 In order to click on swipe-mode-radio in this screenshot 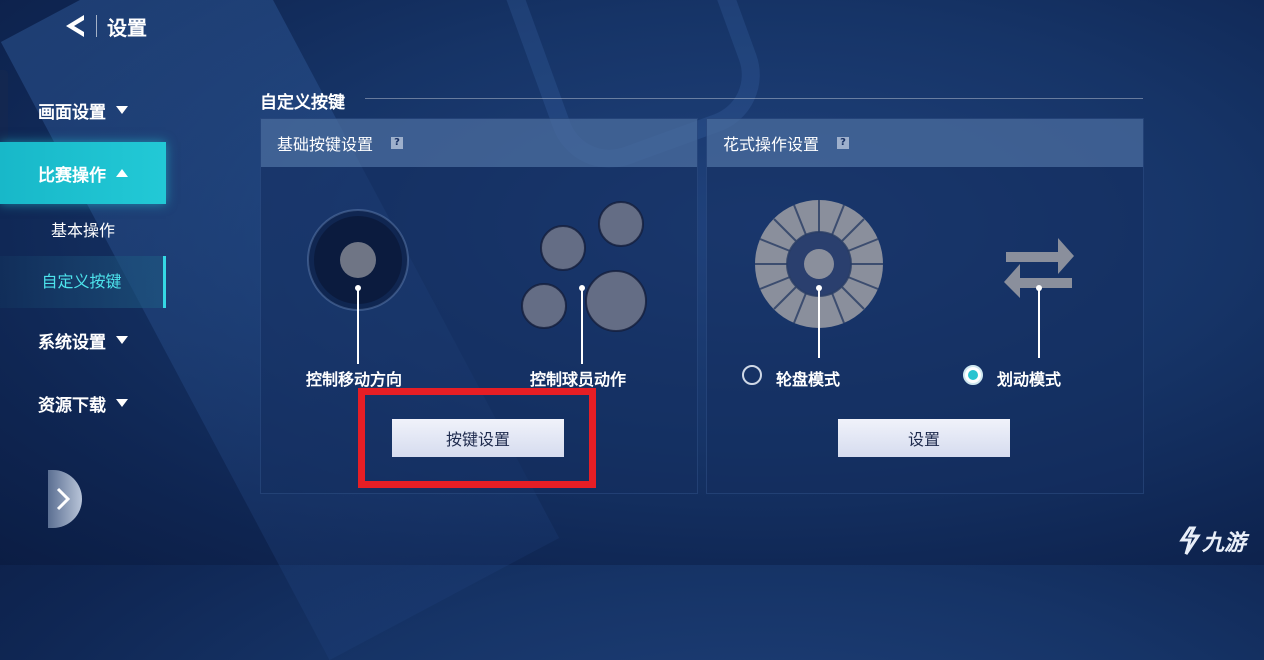, I will do `click(973, 375)`.